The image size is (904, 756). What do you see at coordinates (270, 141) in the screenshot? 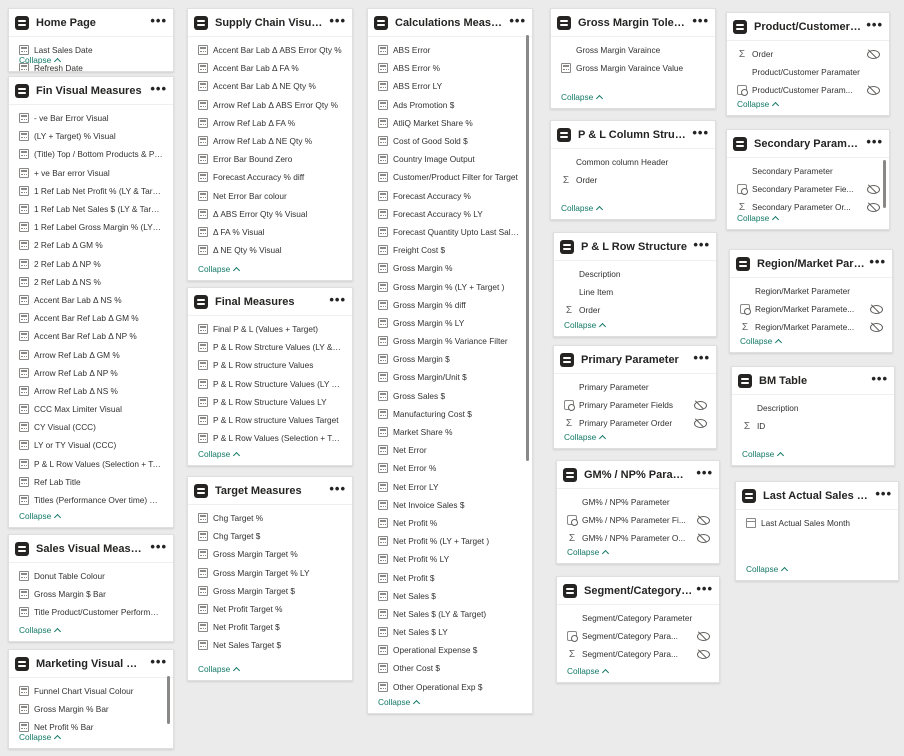
I see `field-row: Arrow Ref Lab Δ NE Qty %` at bounding box center [270, 141].